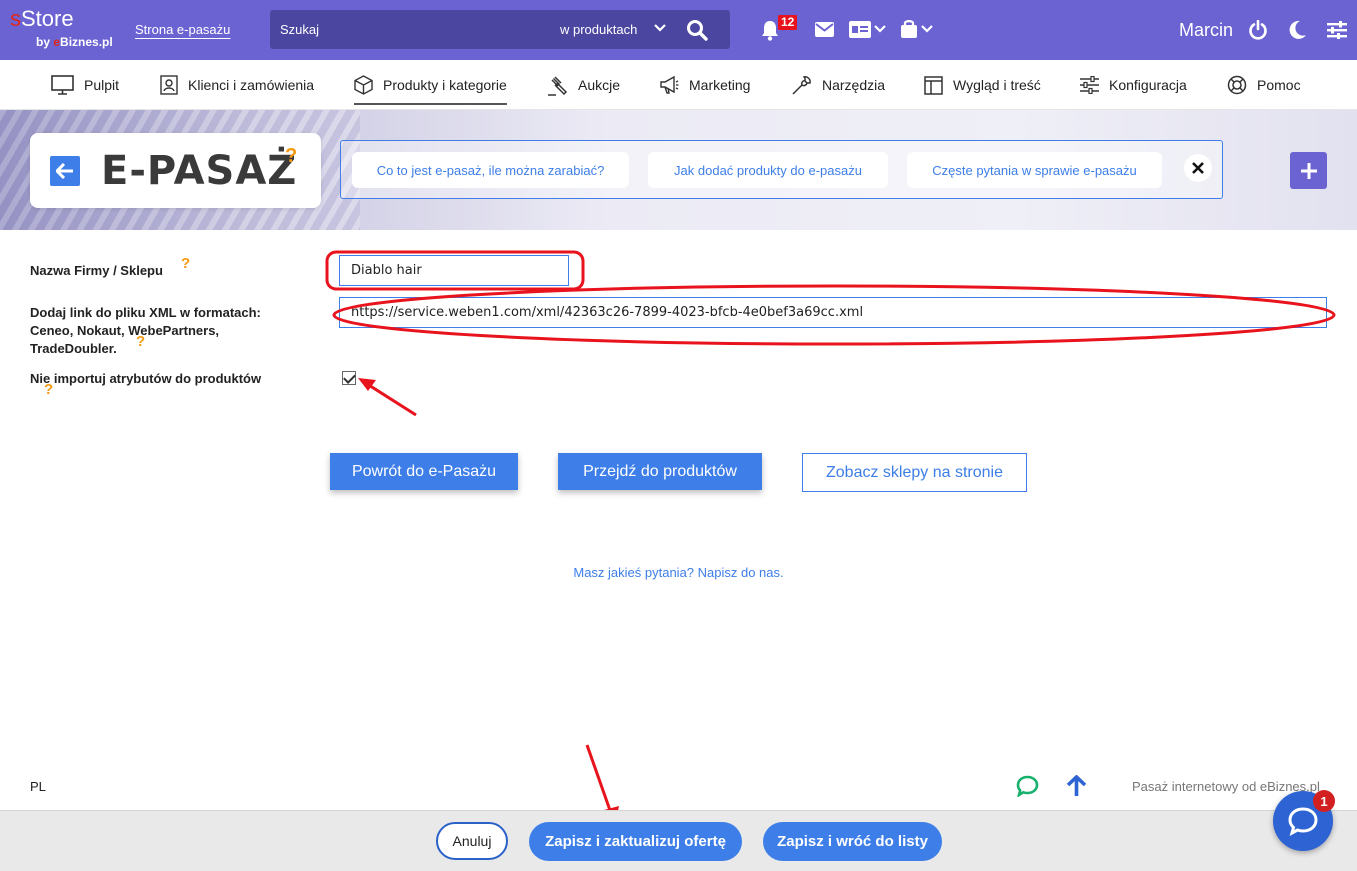  Describe the element at coordinates (102, 85) in the screenshot. I see `nav-label: Pulpit` at that location.